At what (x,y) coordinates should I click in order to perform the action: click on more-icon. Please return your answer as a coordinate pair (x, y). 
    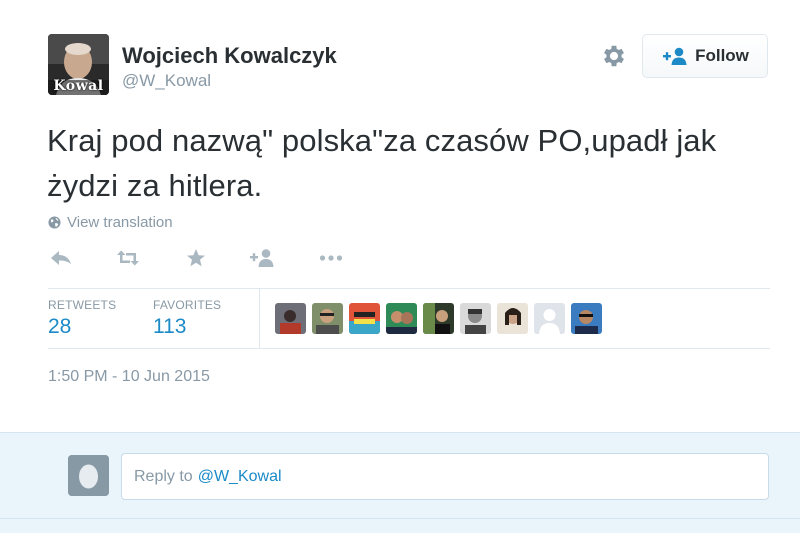
    Looking at the image, I should click on (331, 258).